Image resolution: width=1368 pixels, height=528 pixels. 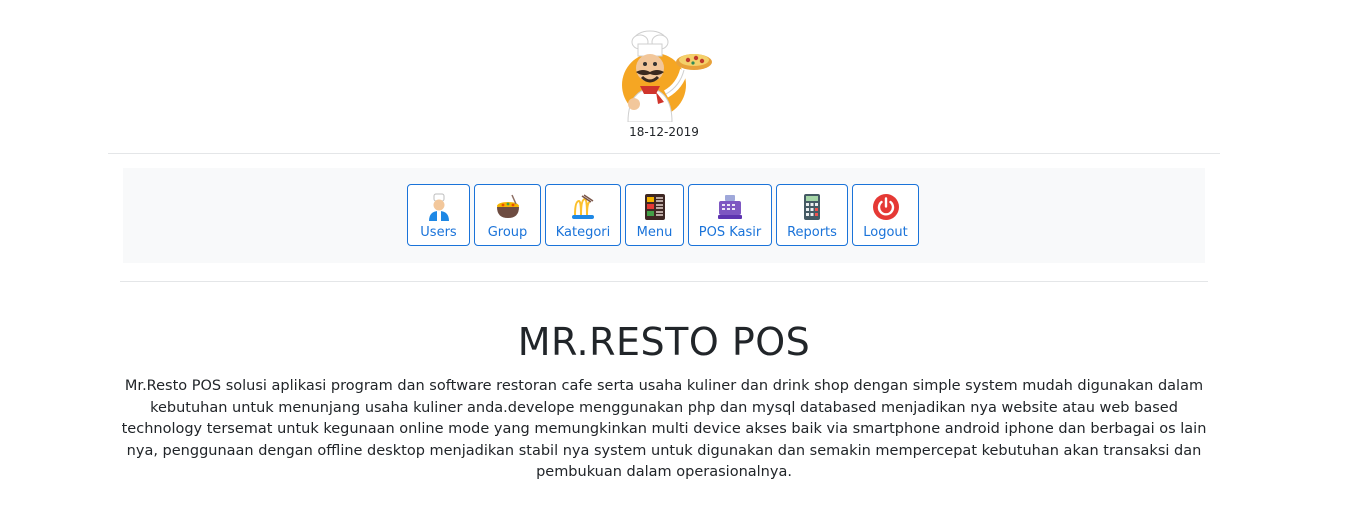 What do you see at coordinates (438, 232) in the screenshot?
I see `users-label: Users` at bounding box center [438, 232].